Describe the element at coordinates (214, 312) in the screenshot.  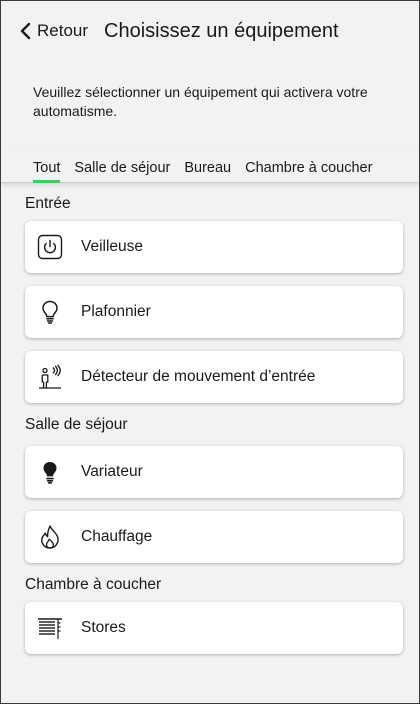
I see `device-card-plafonnier: Plafonnier` at that location.